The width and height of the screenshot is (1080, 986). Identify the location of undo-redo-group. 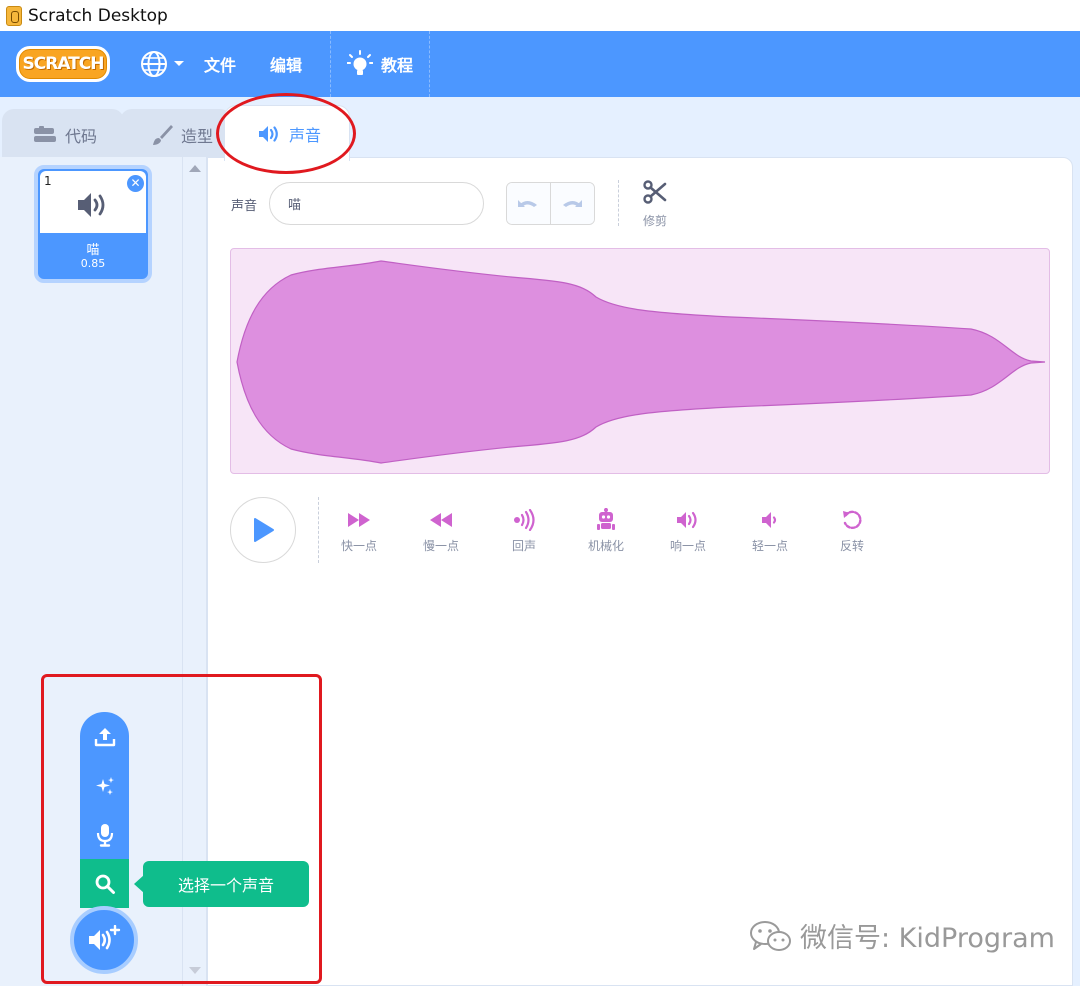
(550, 203).